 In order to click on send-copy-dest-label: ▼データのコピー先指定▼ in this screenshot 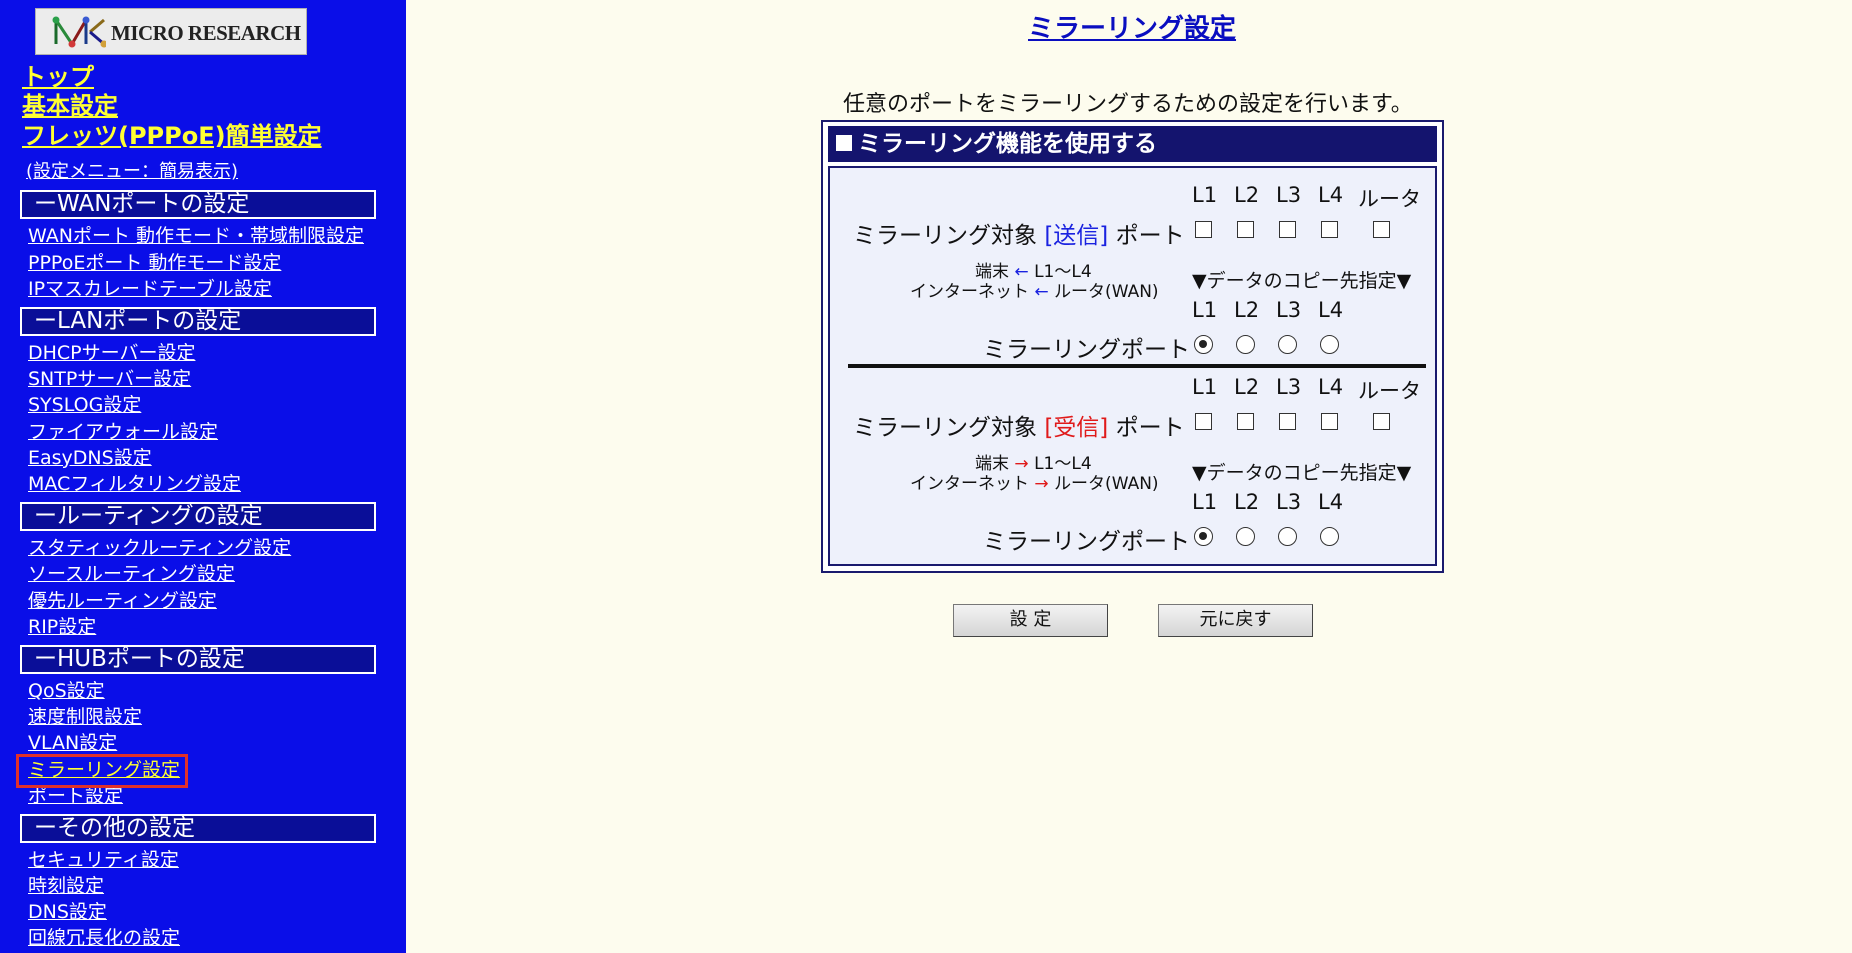, I will do `click(1302, 281)`.